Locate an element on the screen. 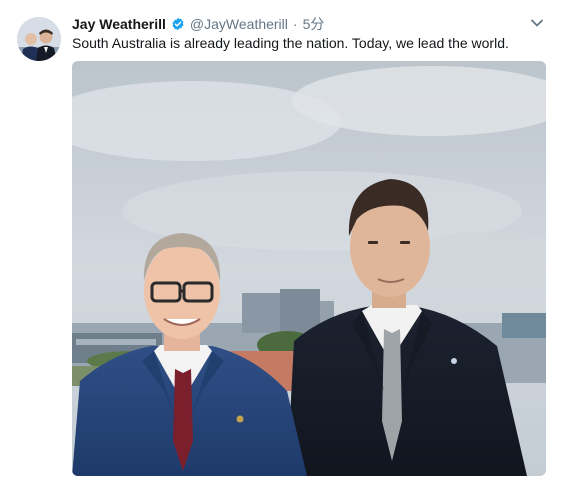  tweet-header: Jay Weatherill @JayWeatherill · 5分 is located at coordinates (198, 24).